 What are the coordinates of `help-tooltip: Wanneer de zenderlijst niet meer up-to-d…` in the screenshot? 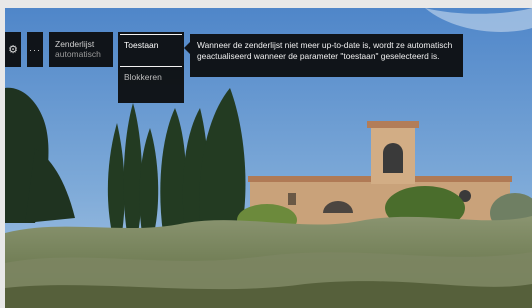 It's located at (326, 55).